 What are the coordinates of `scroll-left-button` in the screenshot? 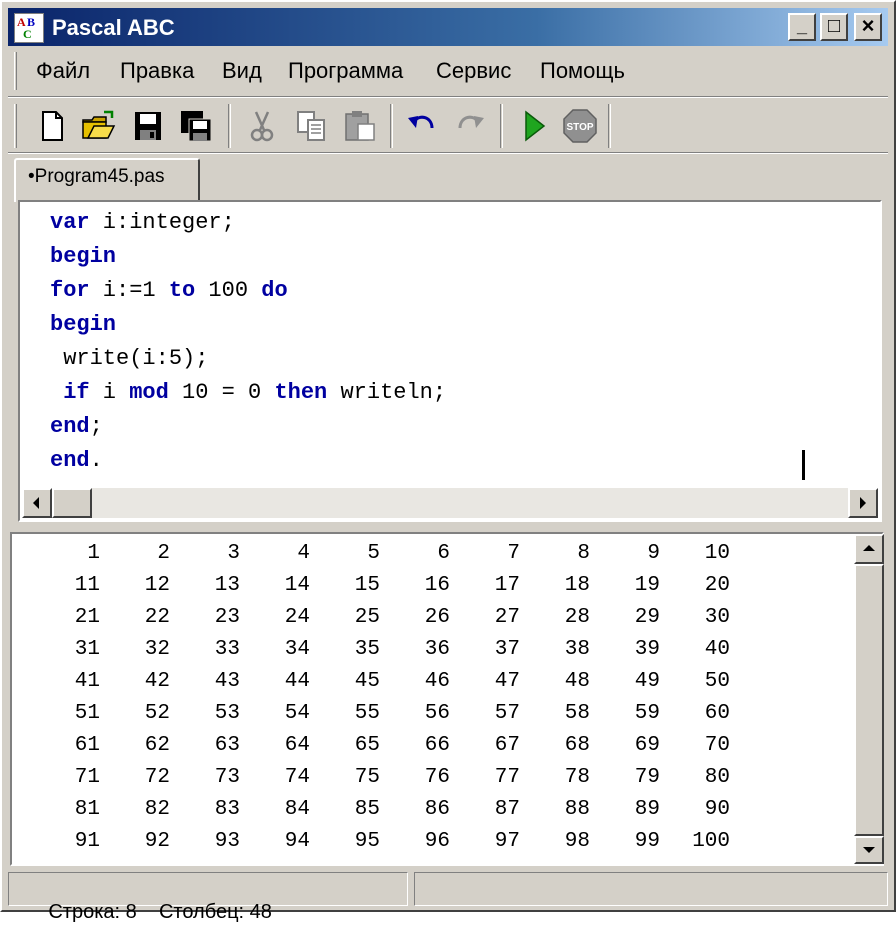 It's located at (37, 503).